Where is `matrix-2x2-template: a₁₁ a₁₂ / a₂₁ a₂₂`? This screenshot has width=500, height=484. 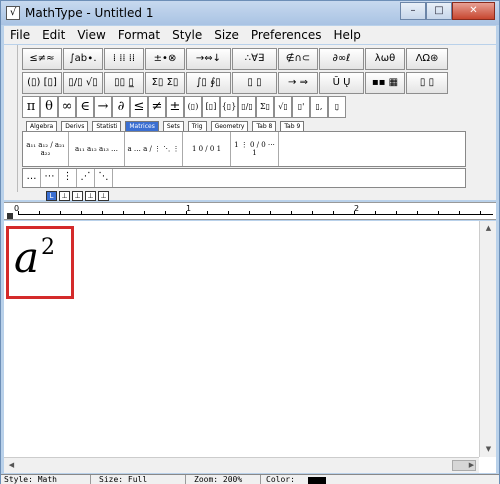
matrix-2x2-template: a₁₁ a₁₂ / a₂₁ a₂₂ is located at coordinates (46, 149).